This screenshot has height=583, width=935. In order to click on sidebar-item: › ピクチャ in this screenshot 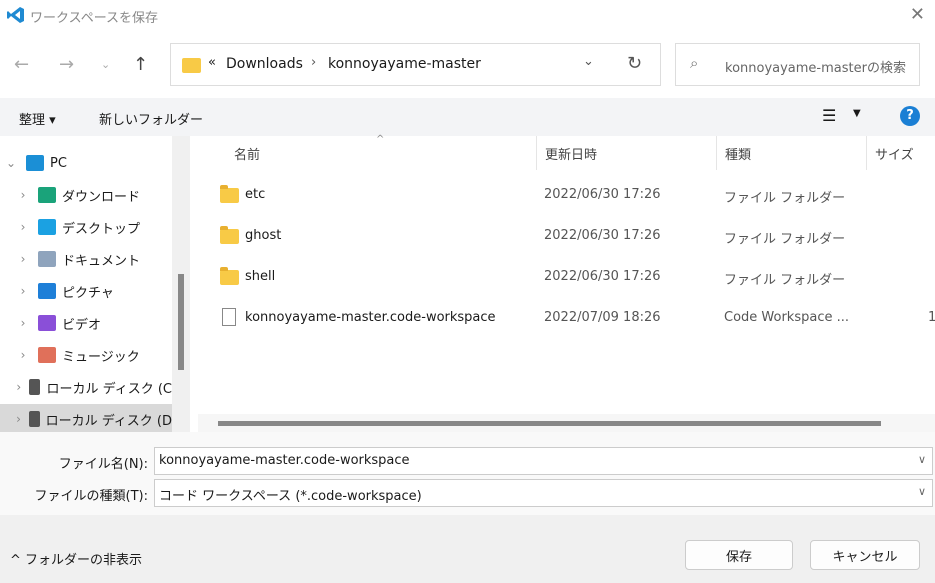, I will do `click(86, 291)`.